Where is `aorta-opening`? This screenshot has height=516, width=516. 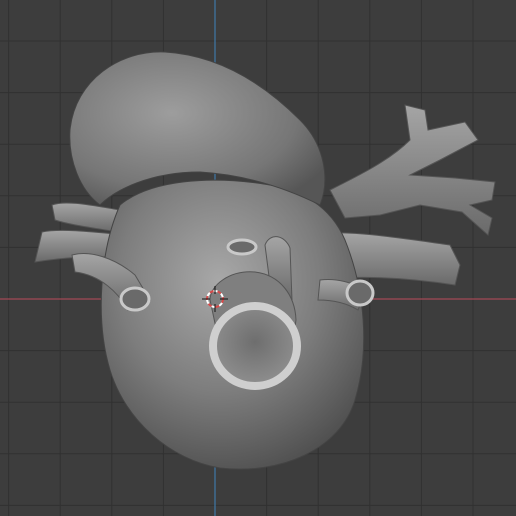 aorta-opening is located at coordinates (255, 346).